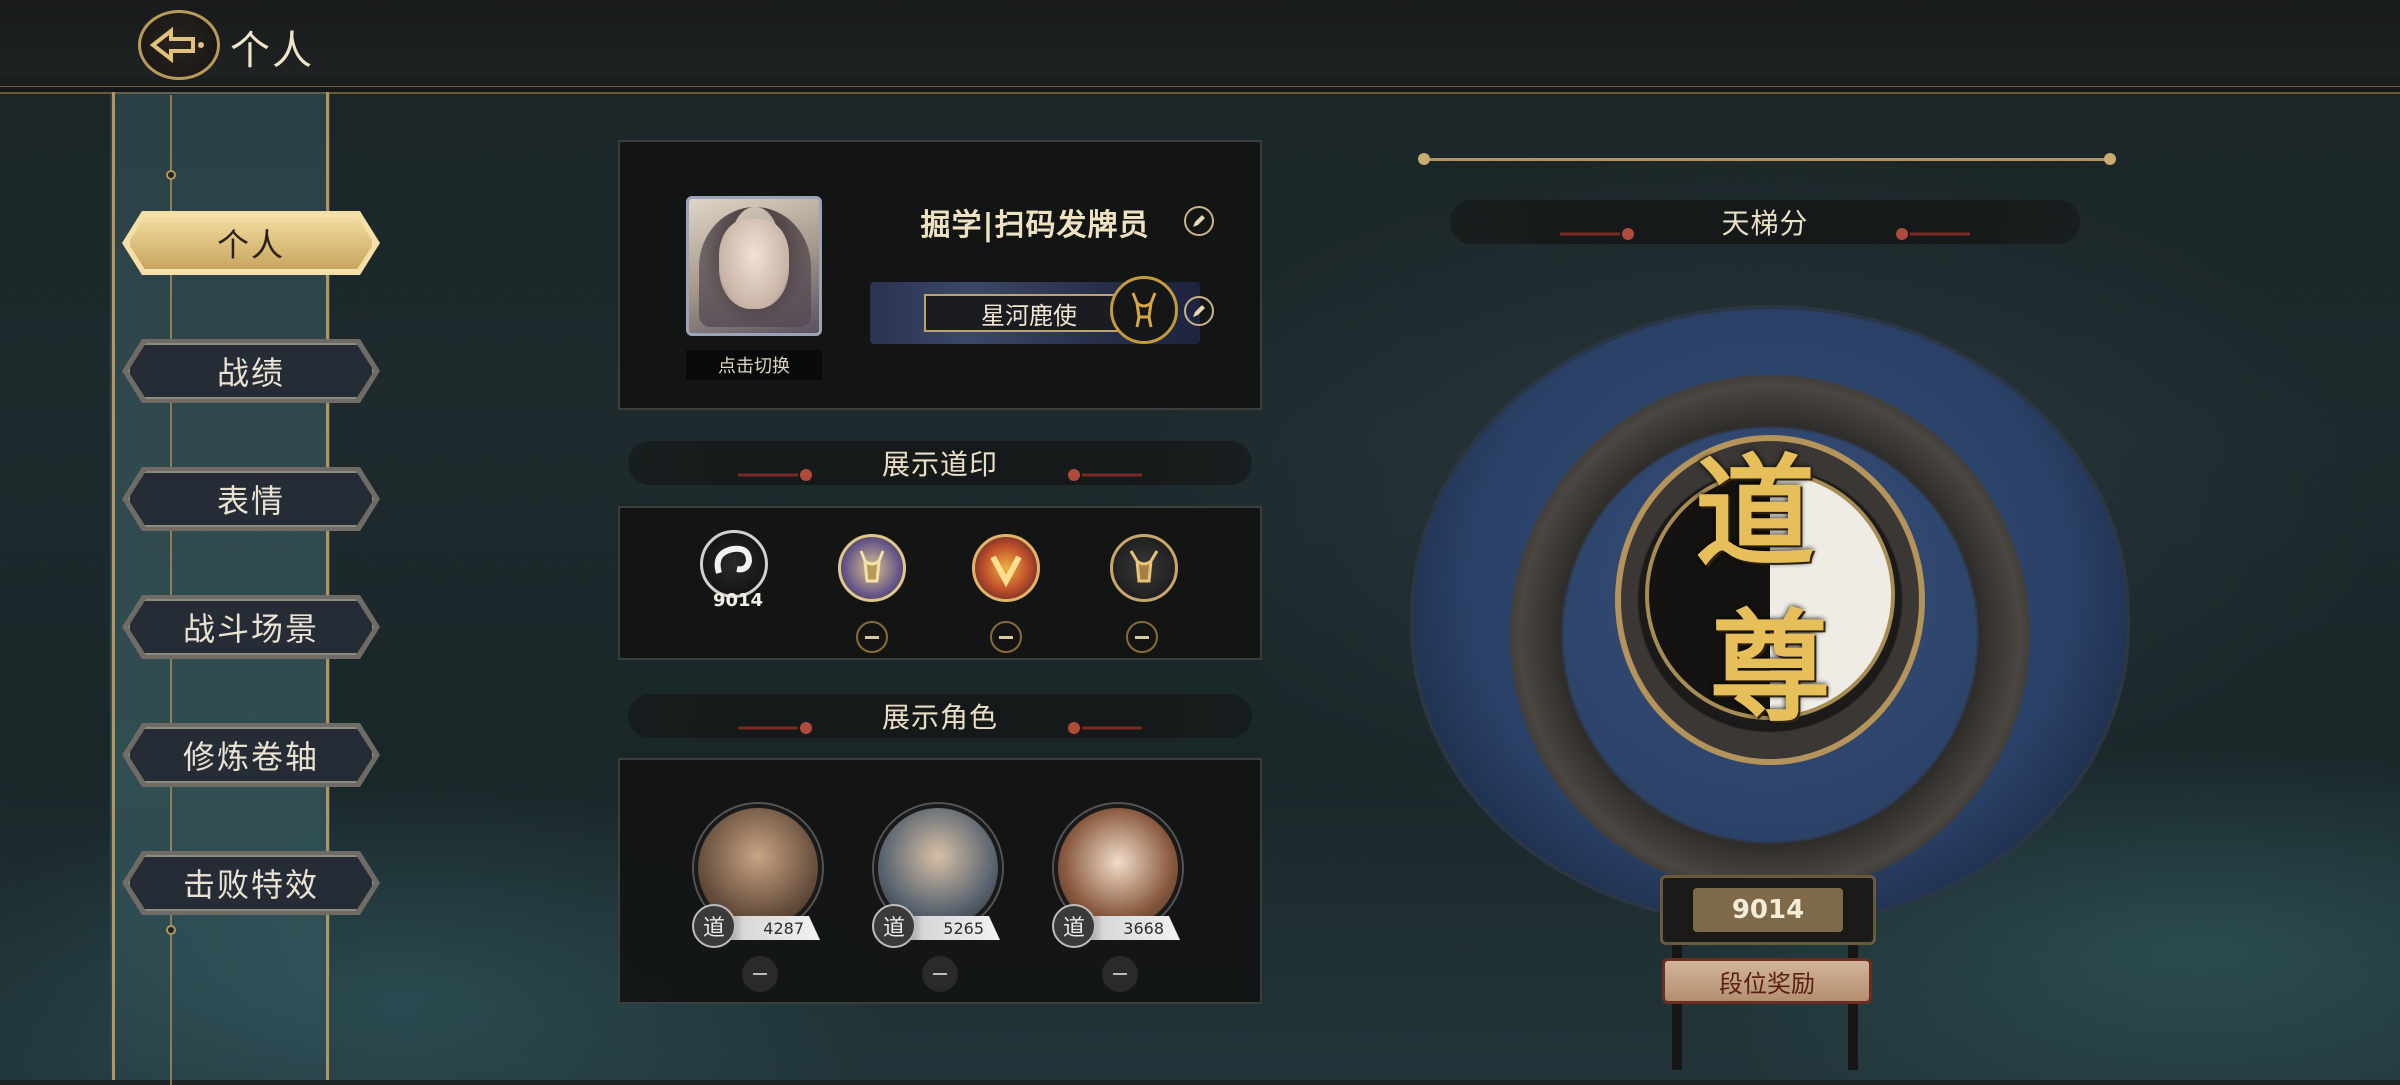  Describe the element at coordinates (738, 600) in the screenshot. I see `seal-value: 9014` at that location.